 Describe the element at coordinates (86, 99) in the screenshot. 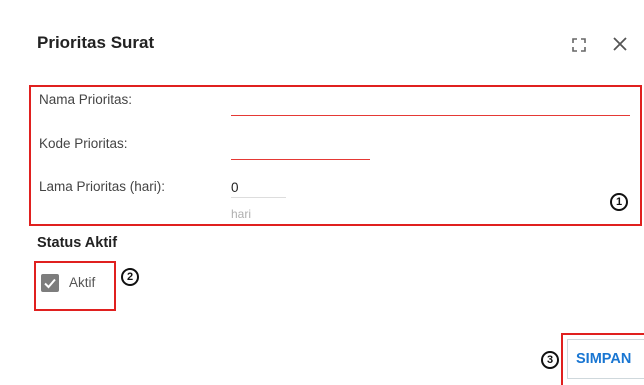

I see `nama-prioritas-label: Nama Prioritas:` at that location.